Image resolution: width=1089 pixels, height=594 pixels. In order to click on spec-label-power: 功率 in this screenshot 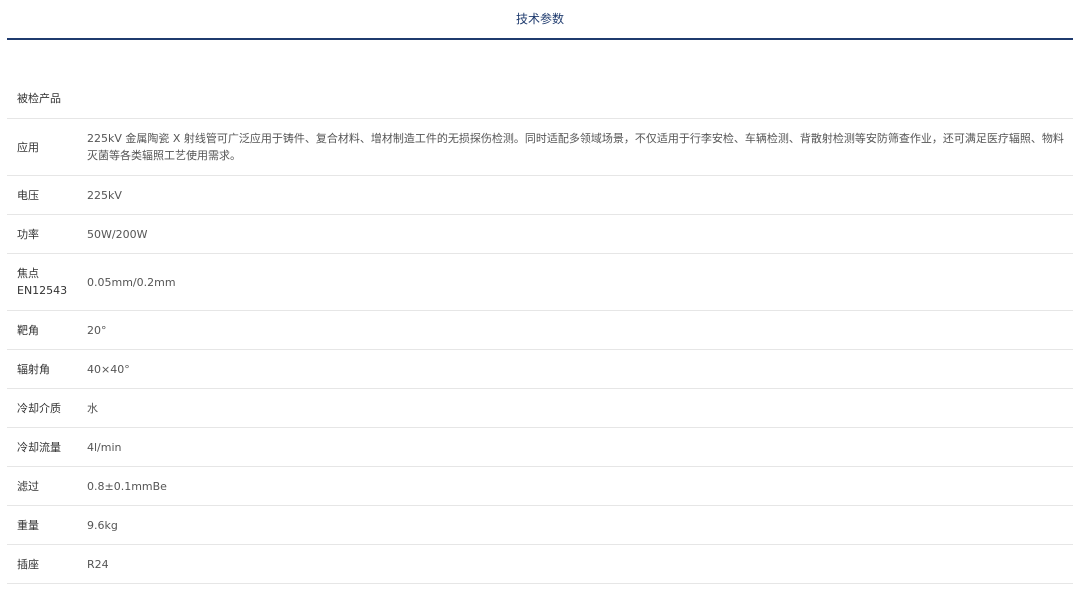, I will do `click(47, 234)`.